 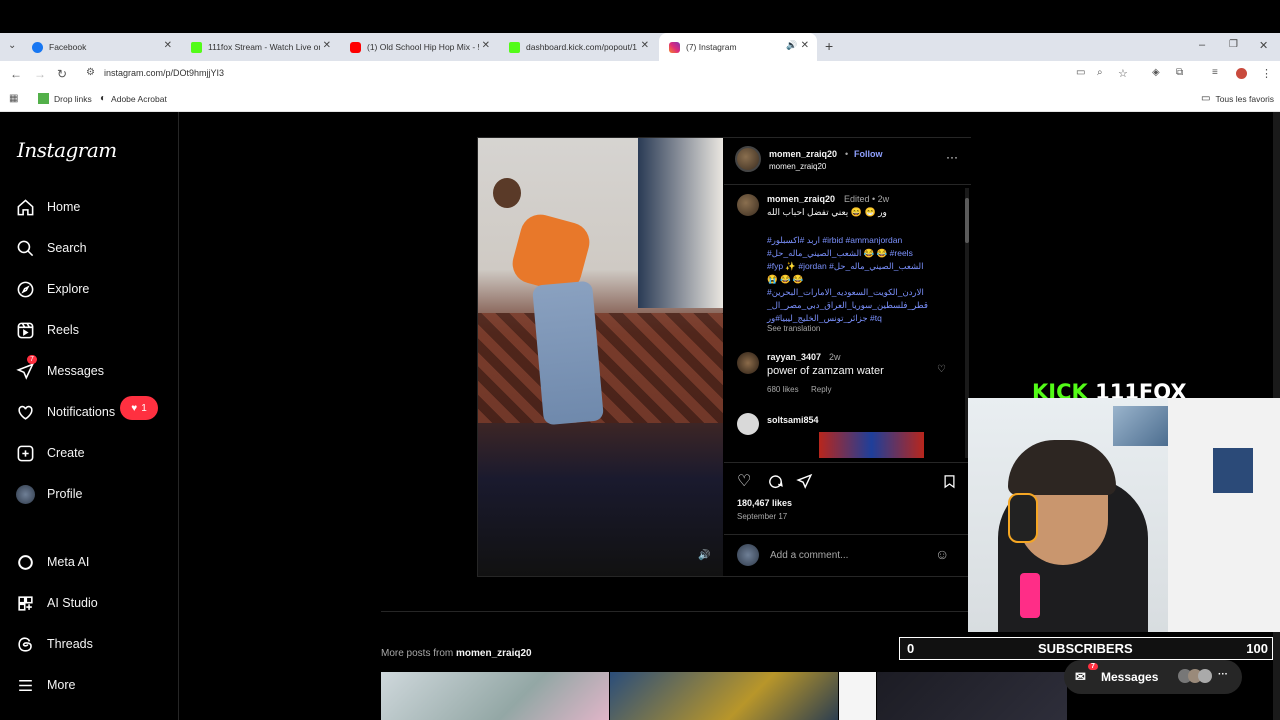 What do you see at coordinates (1080, 72) in the screenshot?
I see `cast-icon: ▭` at bounding box center [1080, 72].